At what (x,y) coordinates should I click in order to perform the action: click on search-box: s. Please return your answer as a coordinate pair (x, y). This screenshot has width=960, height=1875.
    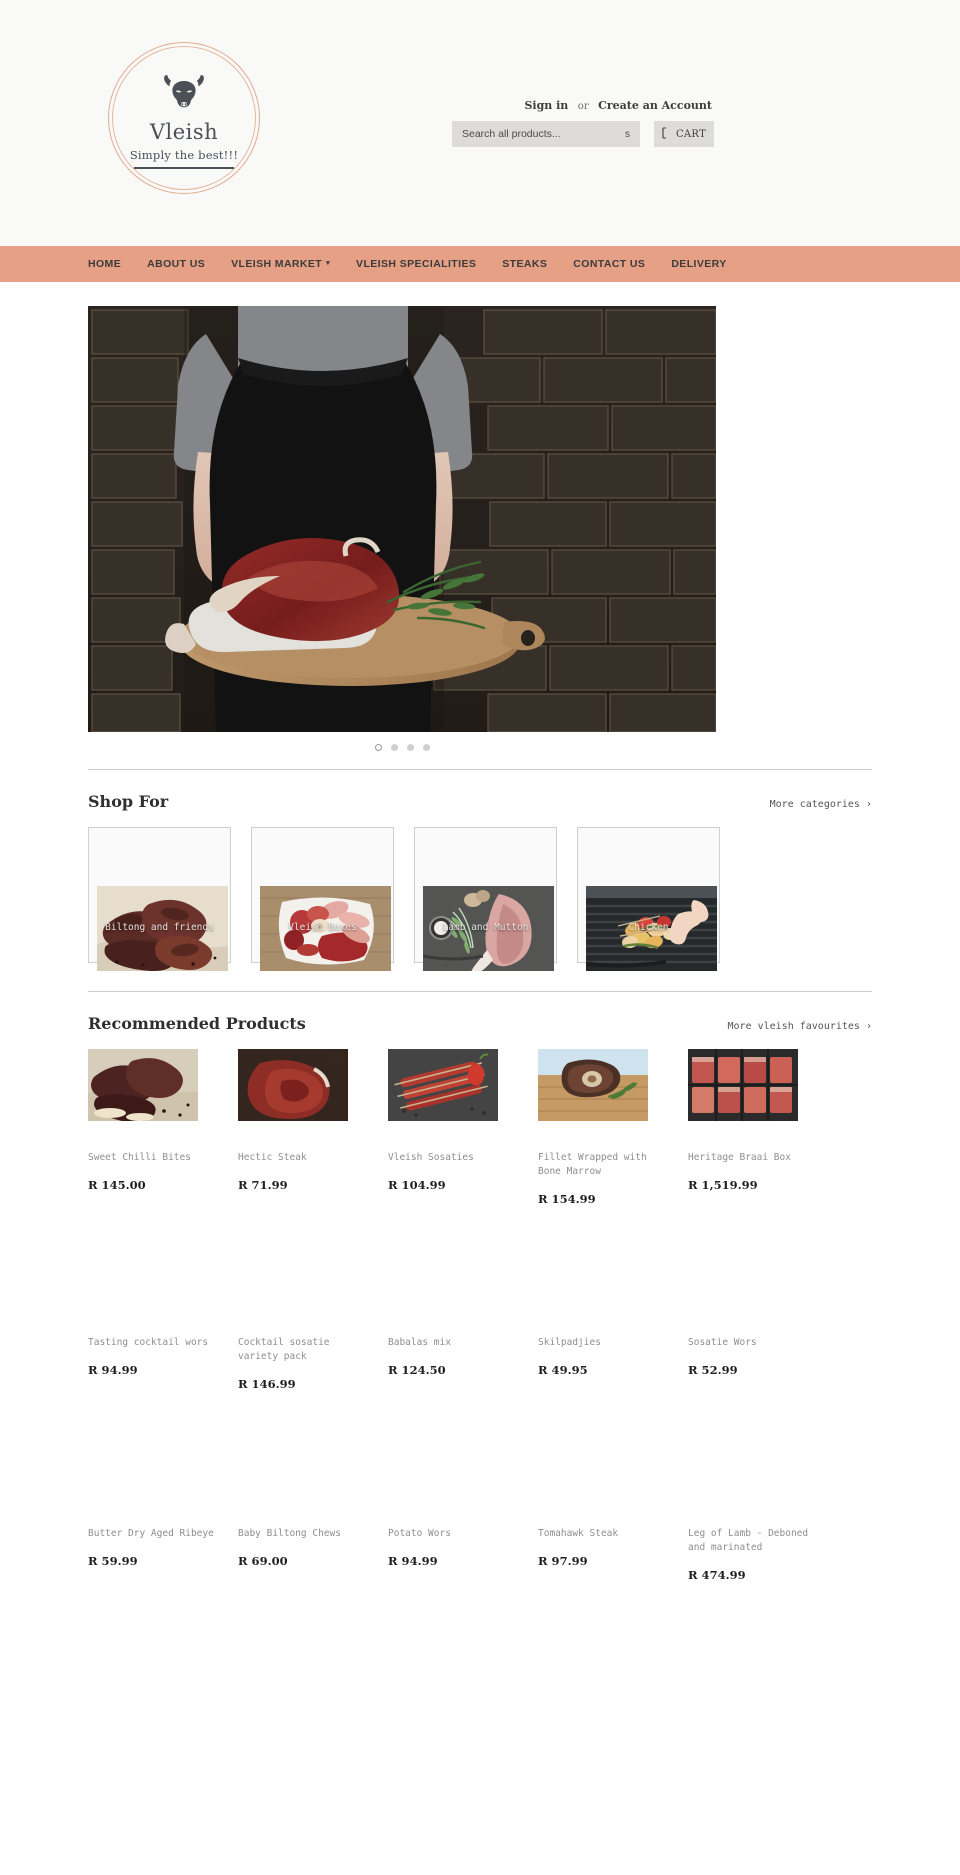
    Looking at the image, I should click on (546, 134).